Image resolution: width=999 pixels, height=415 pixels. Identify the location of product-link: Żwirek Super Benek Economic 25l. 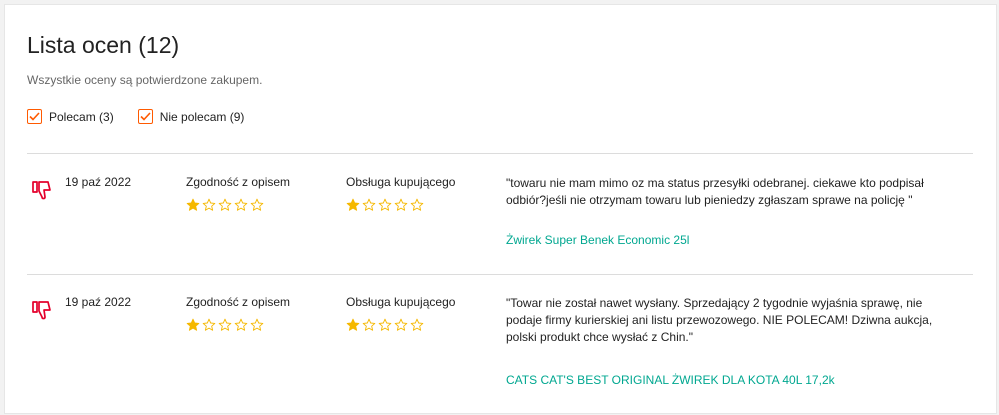
(597, 240).